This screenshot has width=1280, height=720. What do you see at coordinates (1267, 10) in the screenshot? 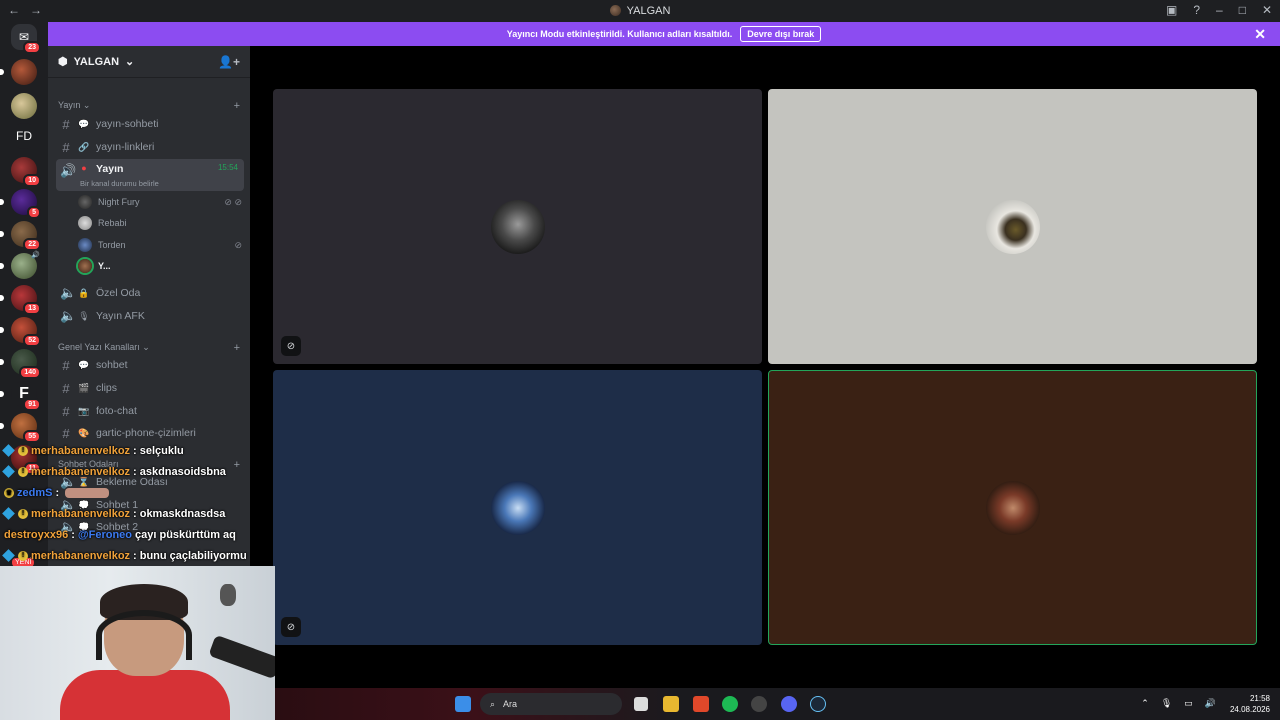
I see `close-window-icon: ✕` at bounding box center [1267, 10].